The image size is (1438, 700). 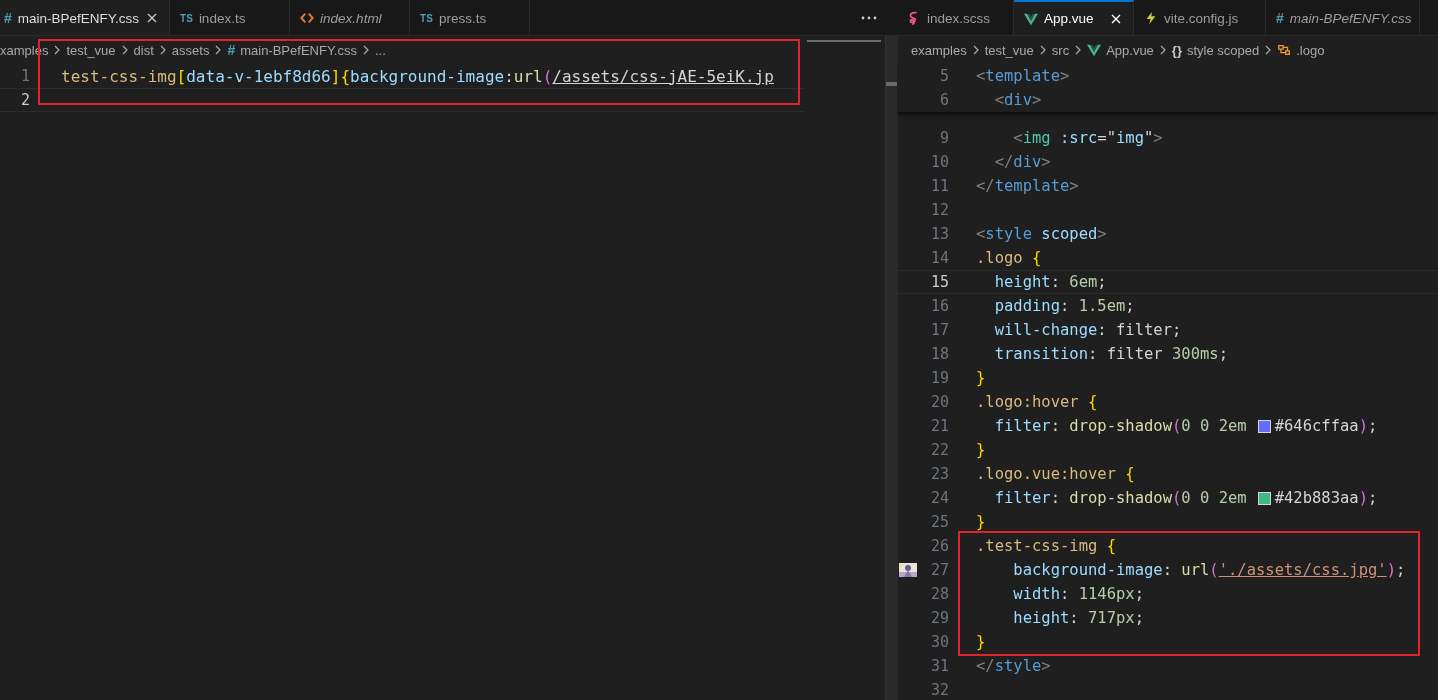 What do you see at coordinates (939, 50) in the screenshot?
I see `breadcrumb-item: examples` at bounding box center [939, 50].